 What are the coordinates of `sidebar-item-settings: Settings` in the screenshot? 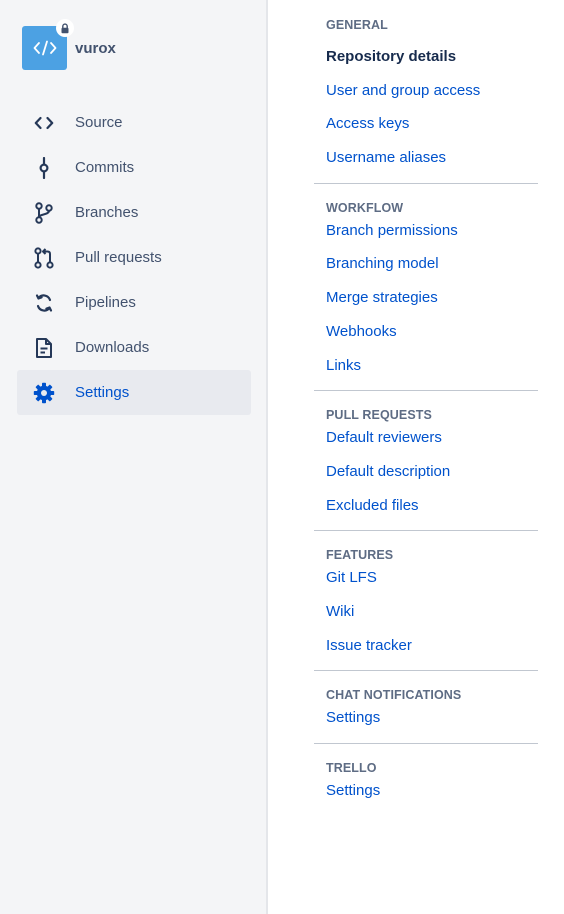 It's located at (134, 392).